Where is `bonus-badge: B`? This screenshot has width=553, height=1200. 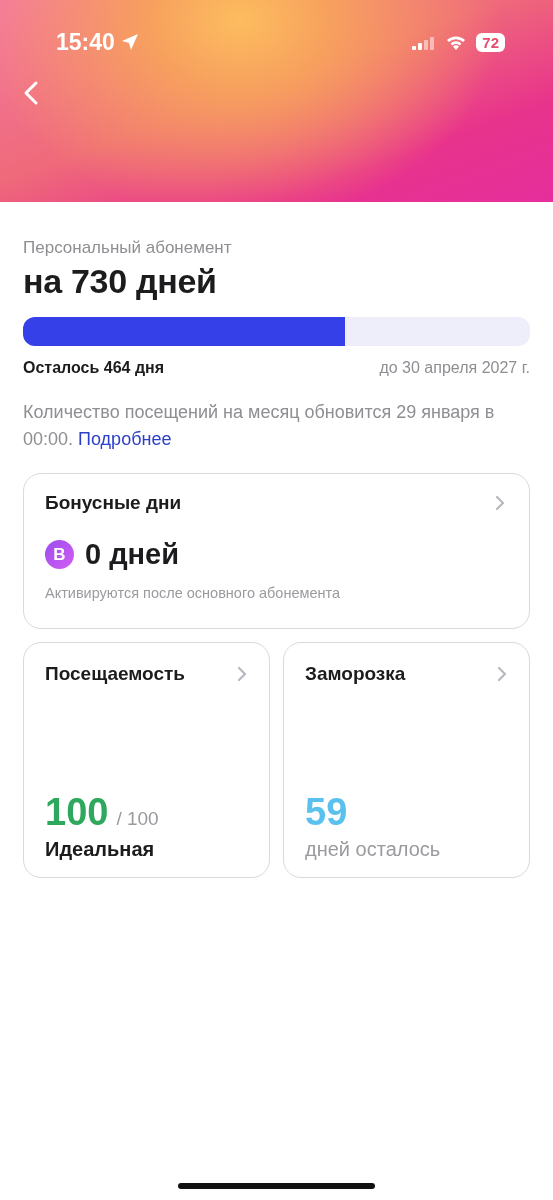 bonus-badge: B is located at coordinates (59, 554).